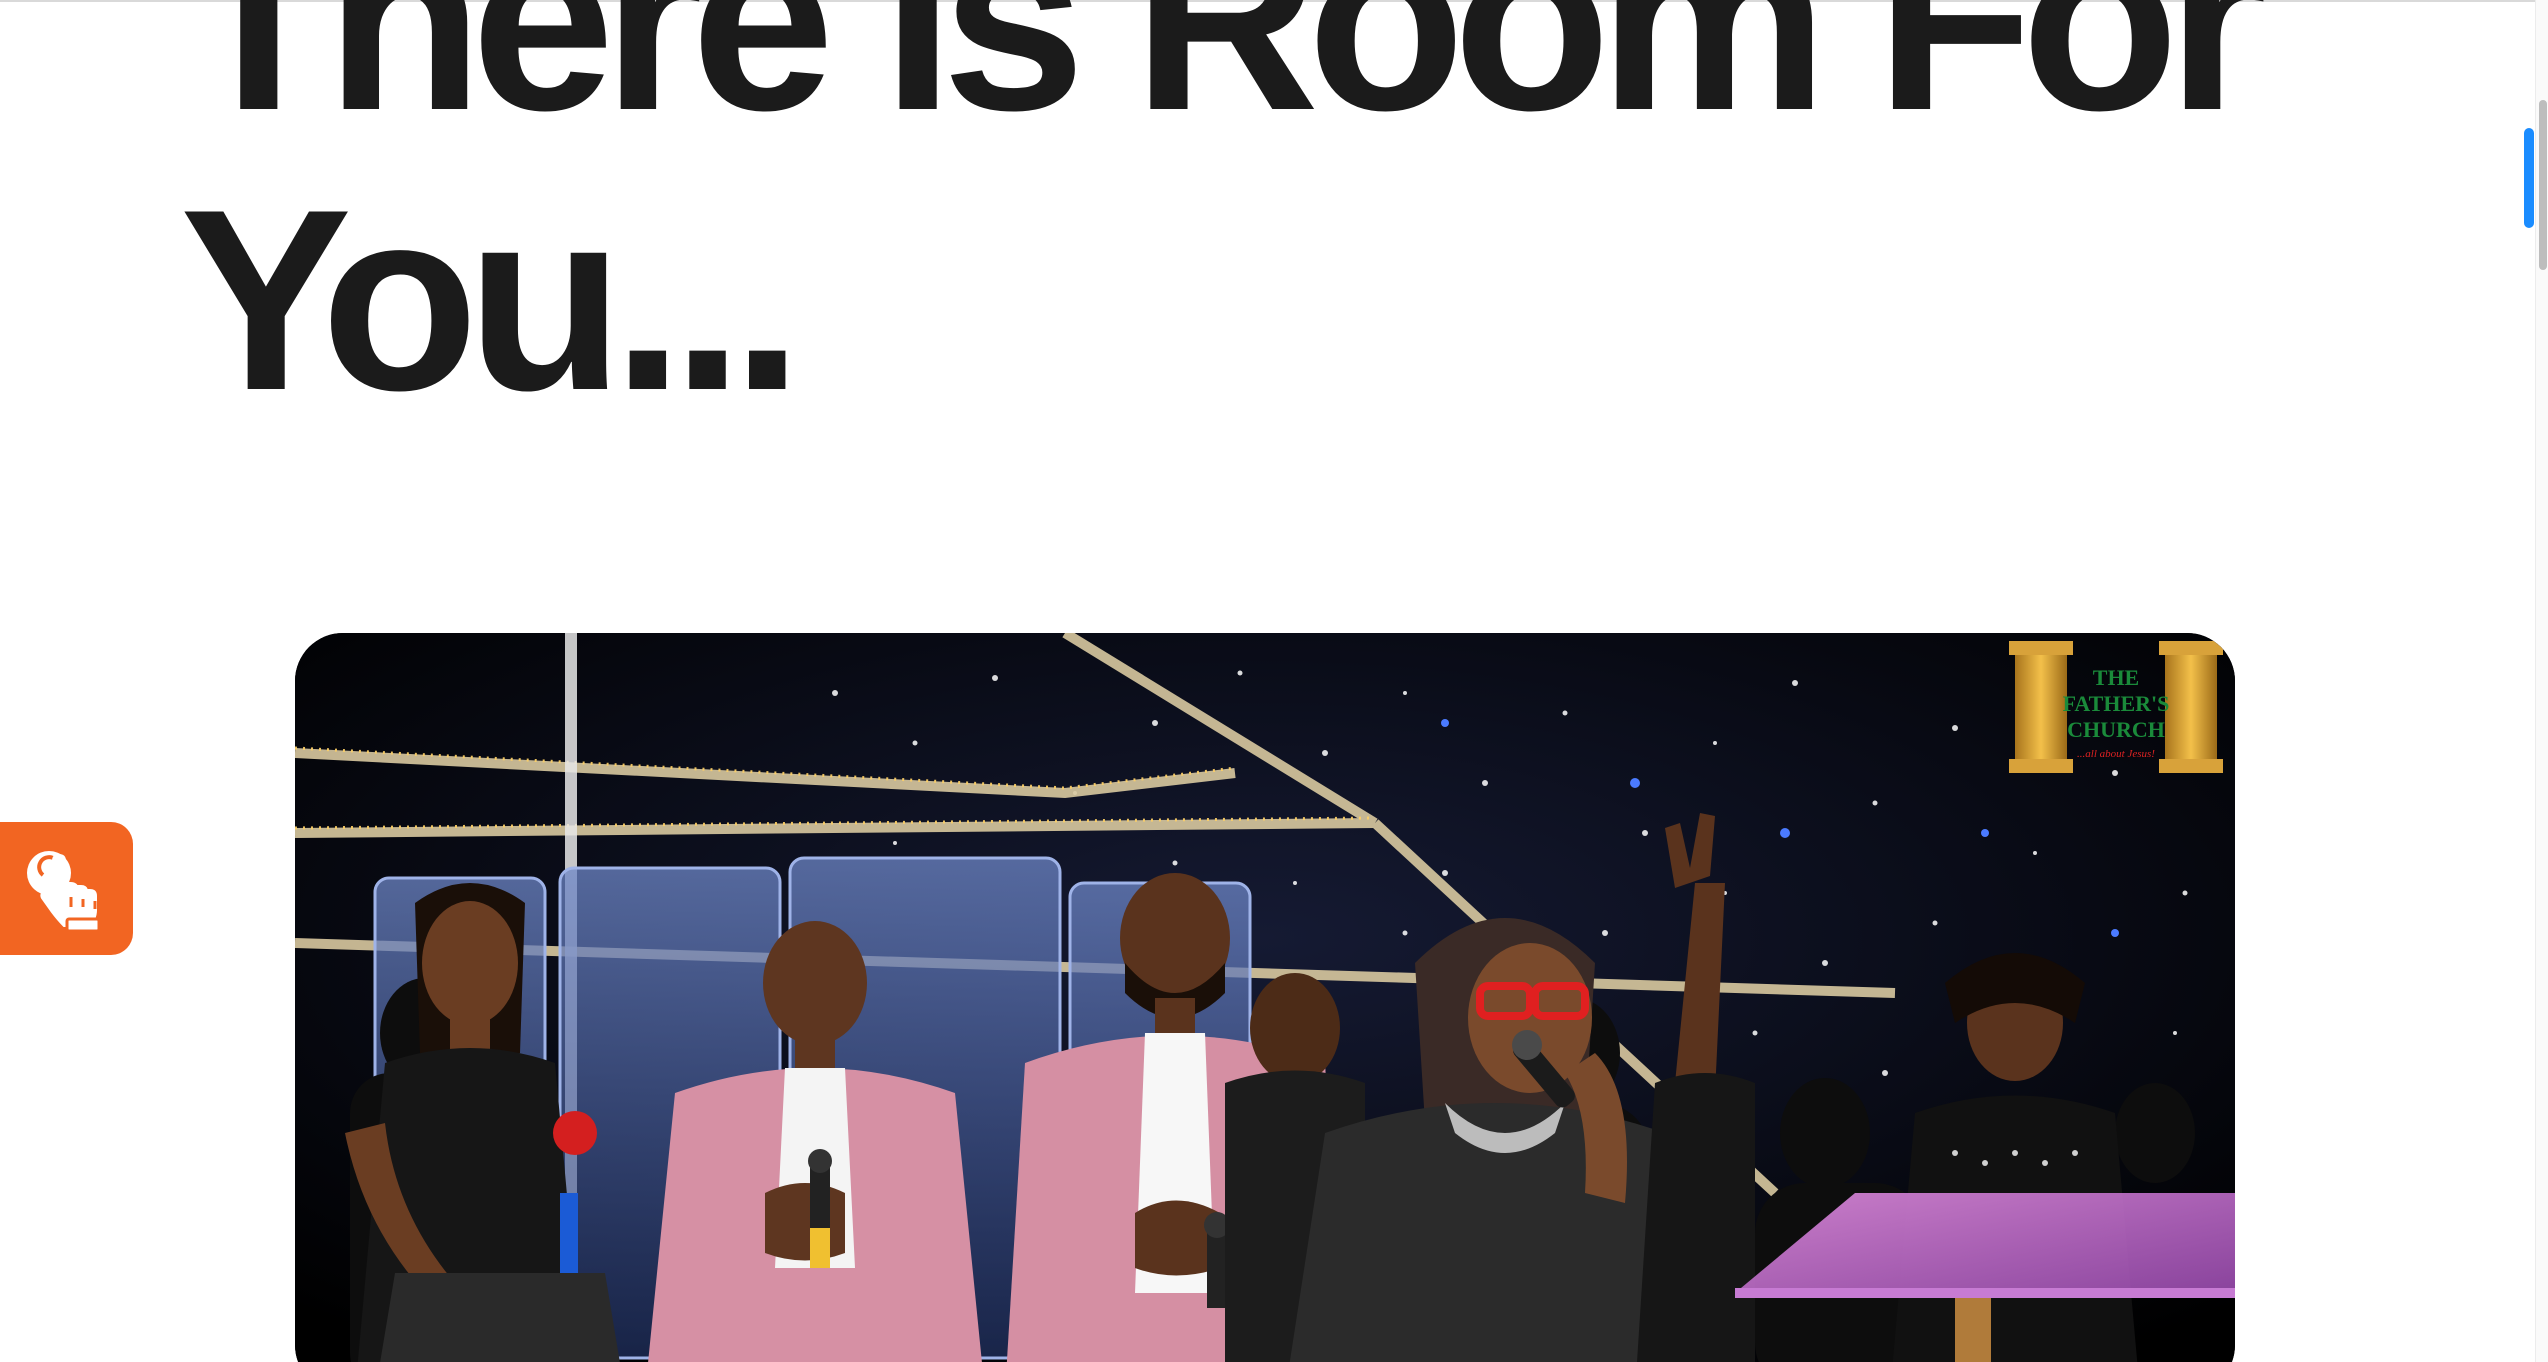 This screenshot has width=2548, height=1362. What do you see at coordinates (2529, 178) in the screenshot?
I see `scroll-position-indicator` at bounding box center [2529, 178].